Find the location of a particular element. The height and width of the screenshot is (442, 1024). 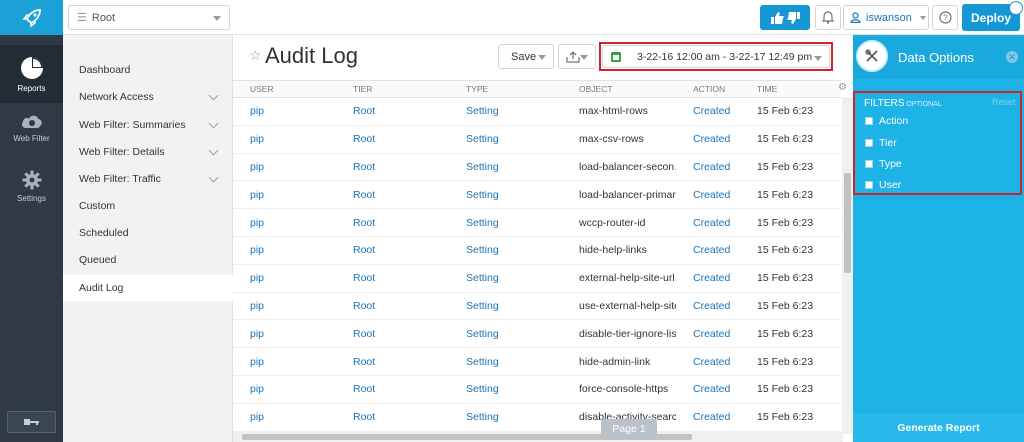

table-header-row: USER TIER TYPE OBJECT ACTION TIME is located at coordinates (537, 89).